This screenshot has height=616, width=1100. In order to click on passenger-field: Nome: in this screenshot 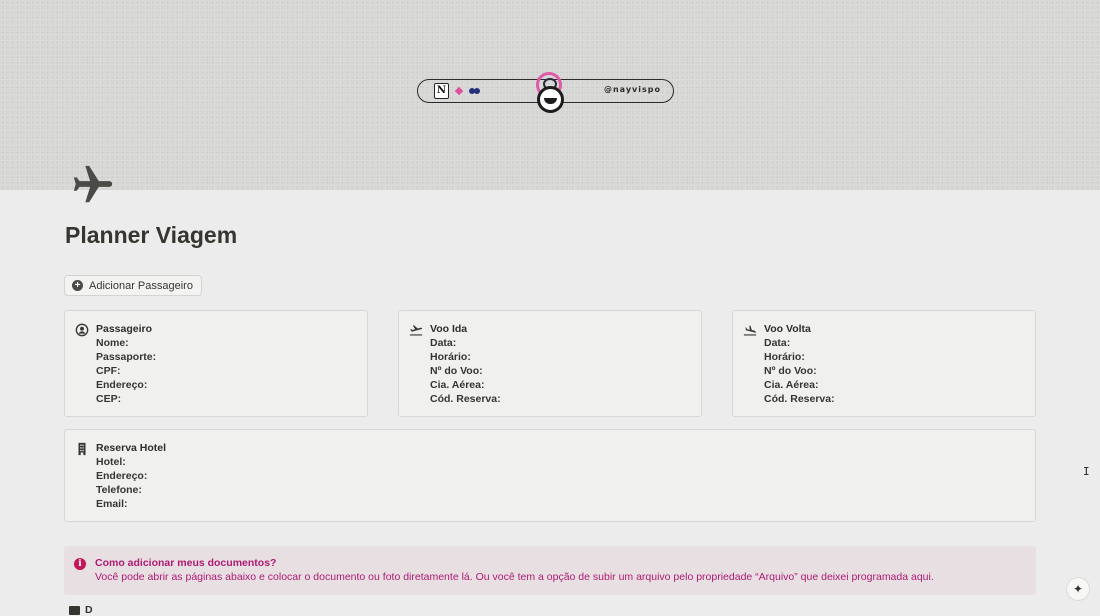, I will do `click(112, 343)`.